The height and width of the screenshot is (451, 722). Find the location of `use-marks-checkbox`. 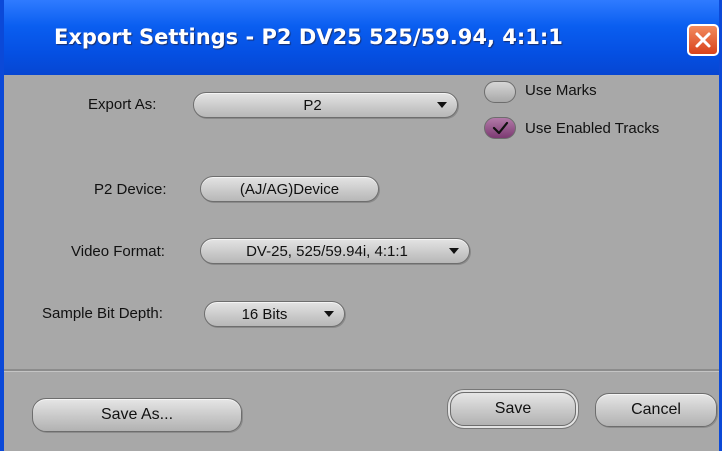

use-marks-checkbox is located at coordinates (500, 92).